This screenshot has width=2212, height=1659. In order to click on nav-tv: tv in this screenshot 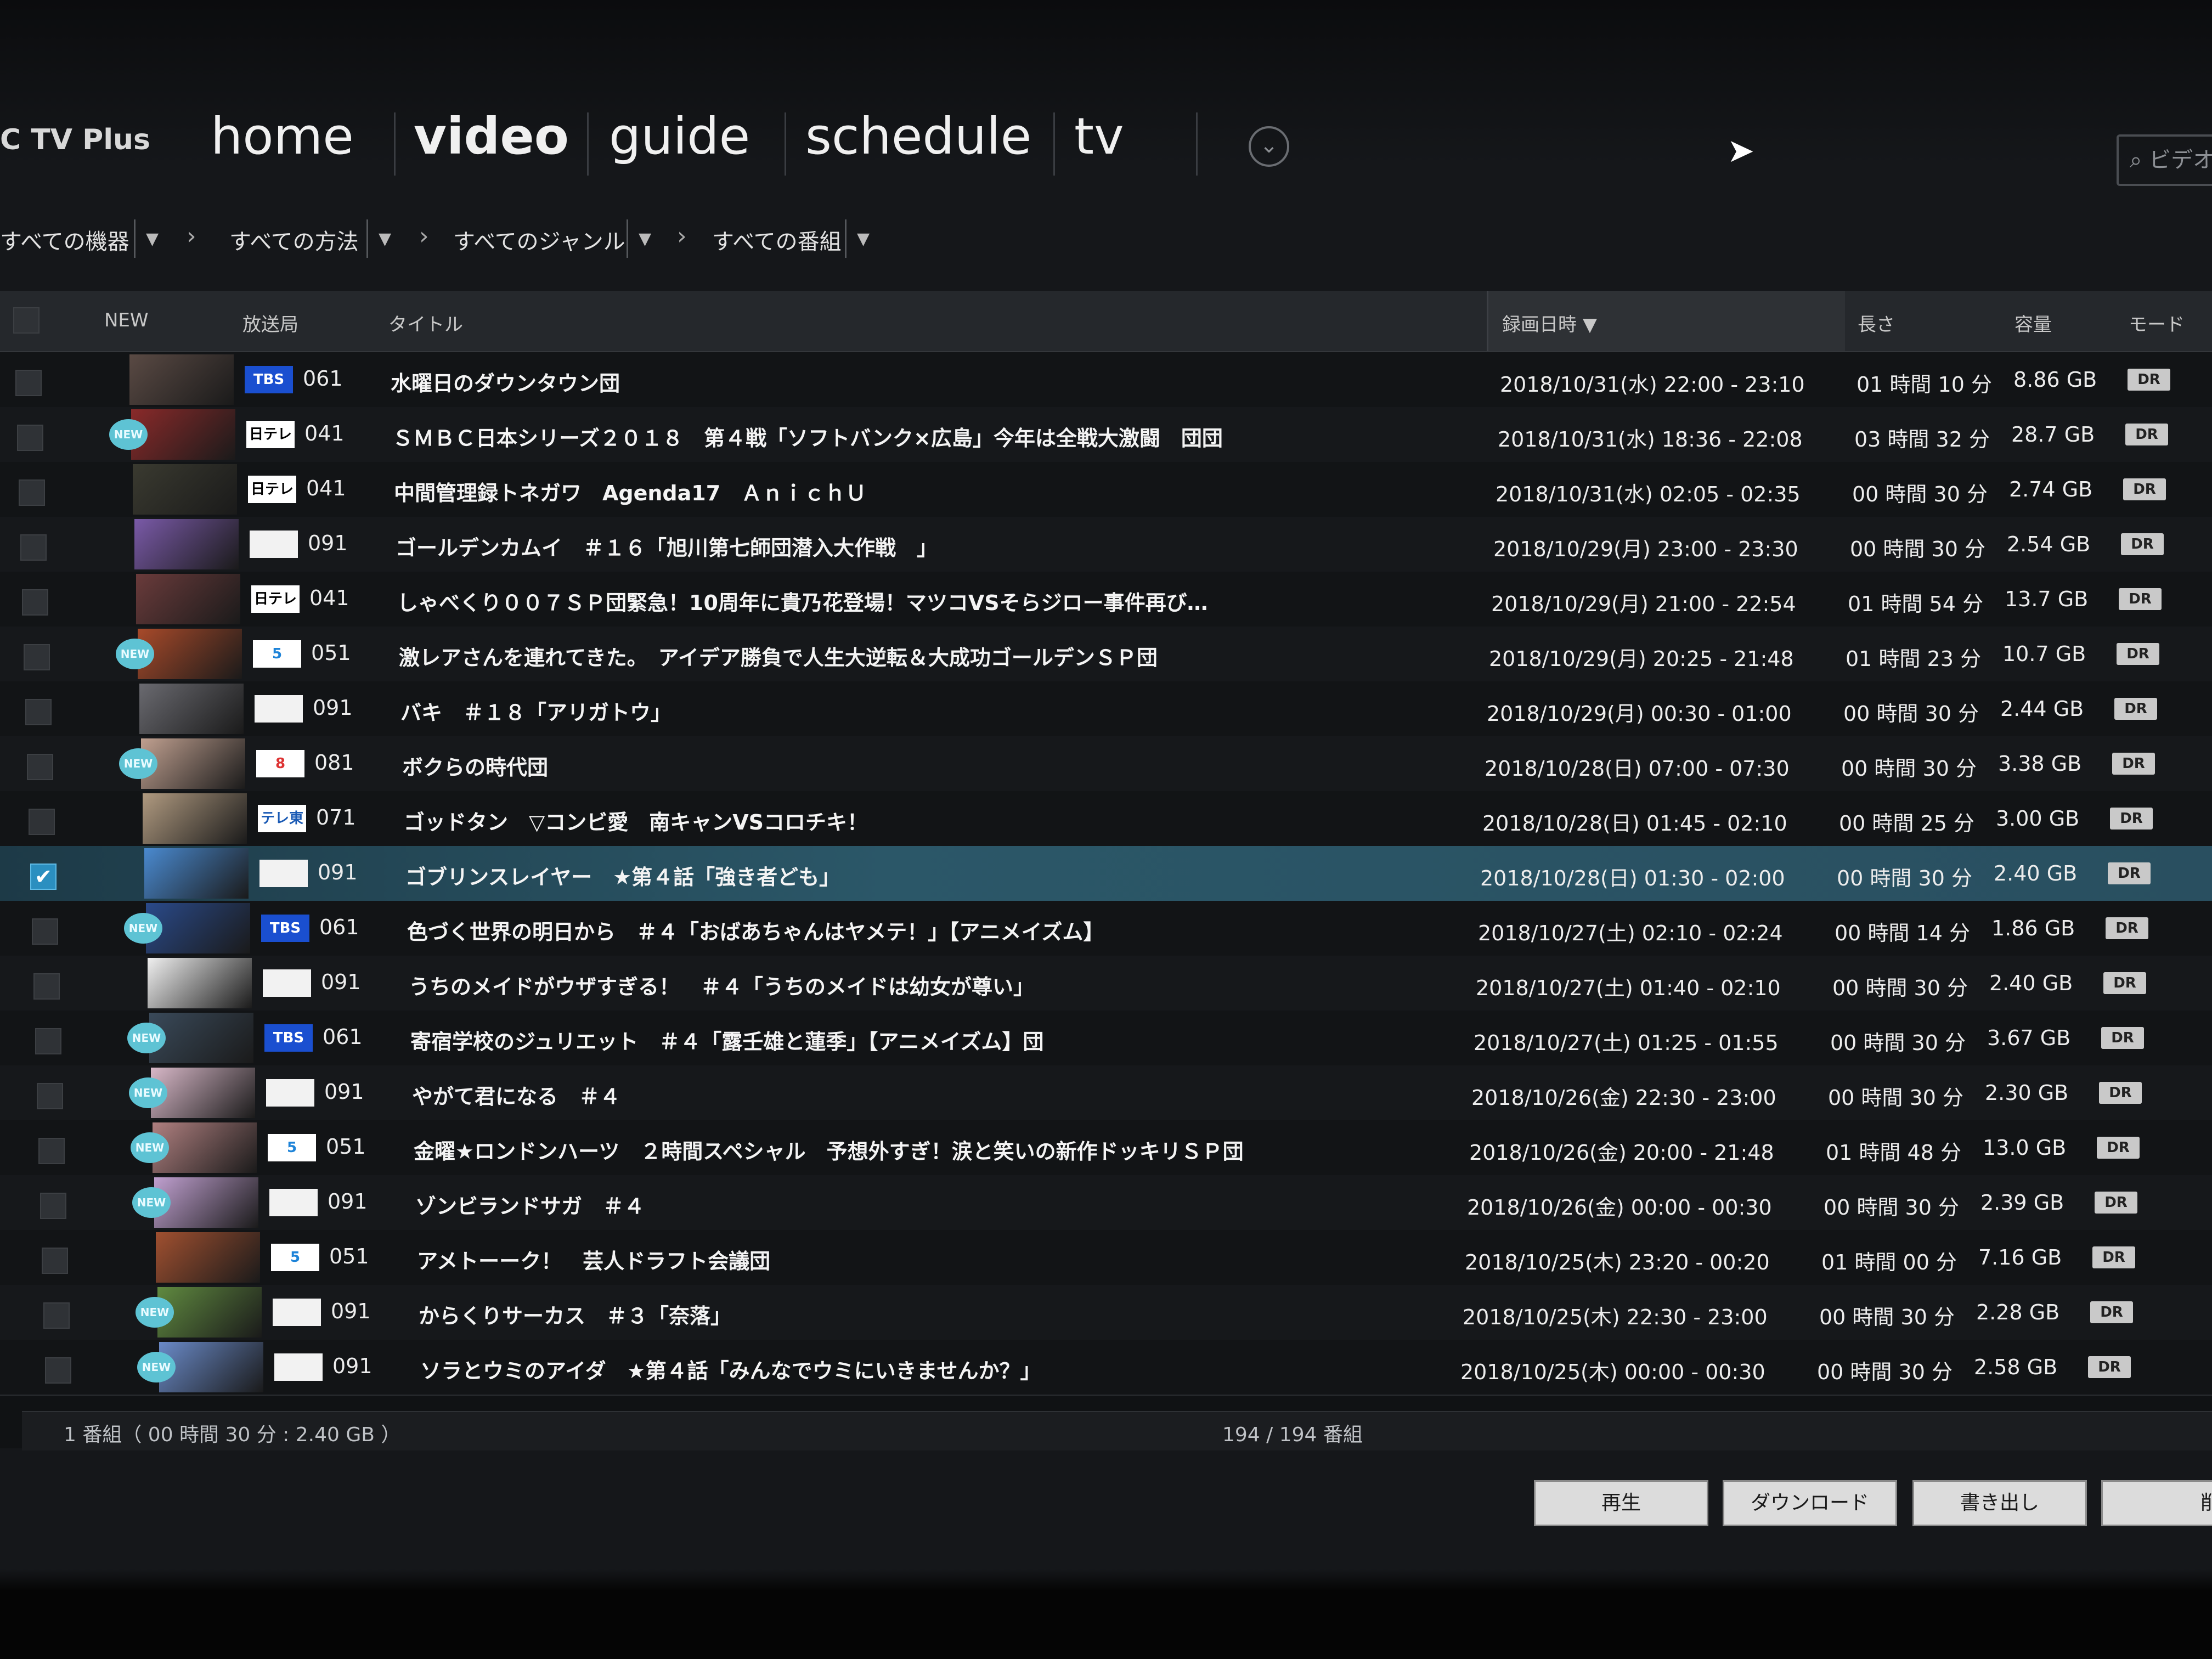, I will do `click(1099, 137)`.